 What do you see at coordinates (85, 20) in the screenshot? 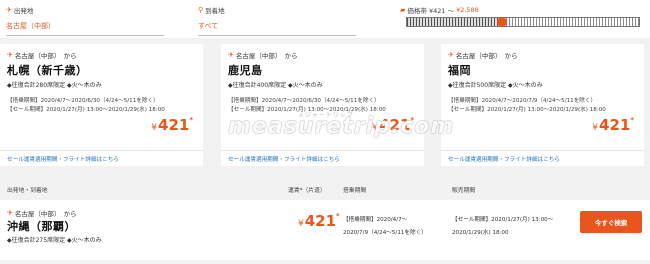
I see `departure-selector: ✈ 出発地 名古屋（中部）` at bounding box center [85, 20].